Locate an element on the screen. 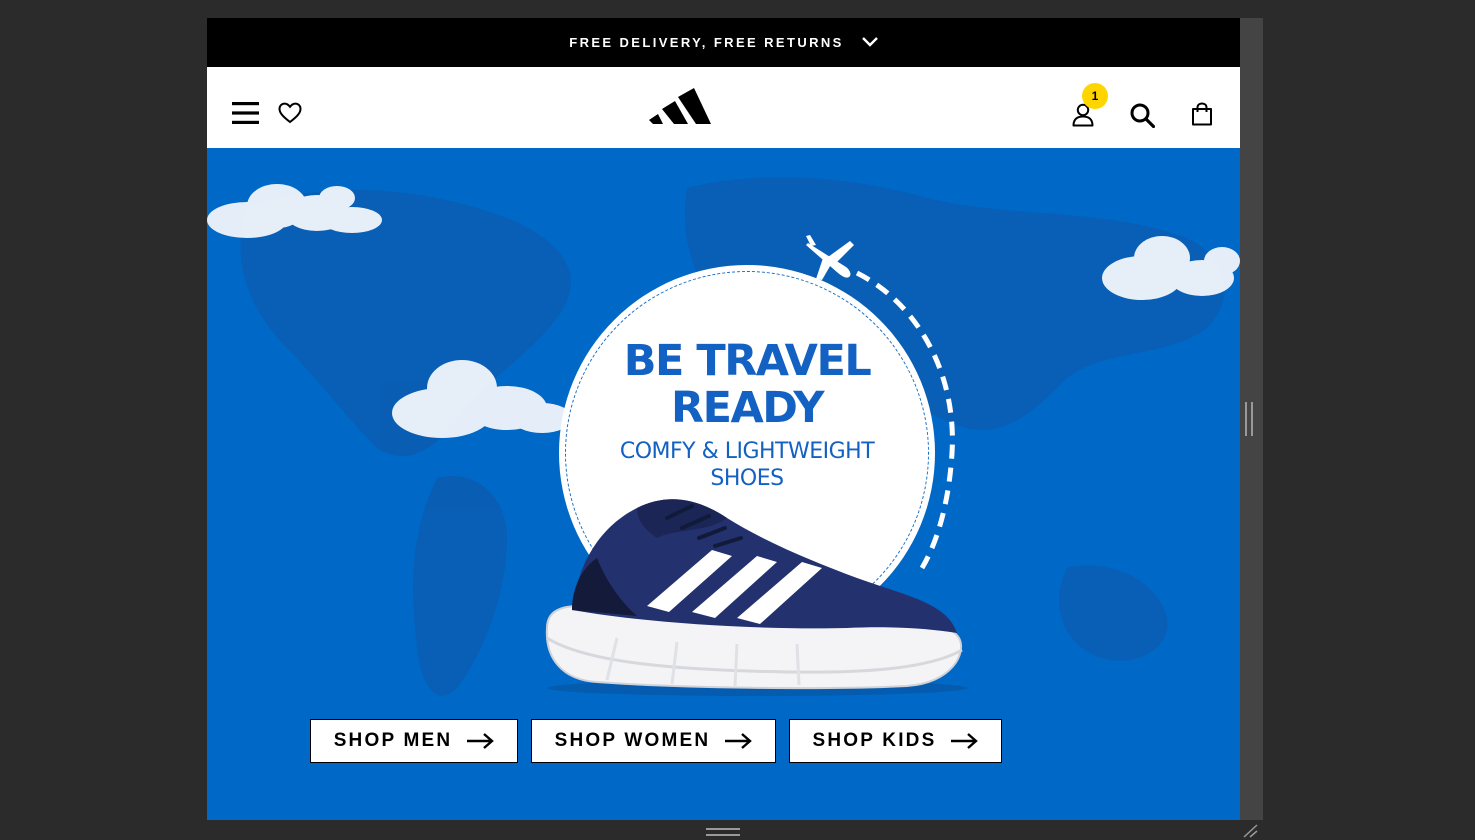  hamburger-menu-icon is located at coordinates (245, 113).